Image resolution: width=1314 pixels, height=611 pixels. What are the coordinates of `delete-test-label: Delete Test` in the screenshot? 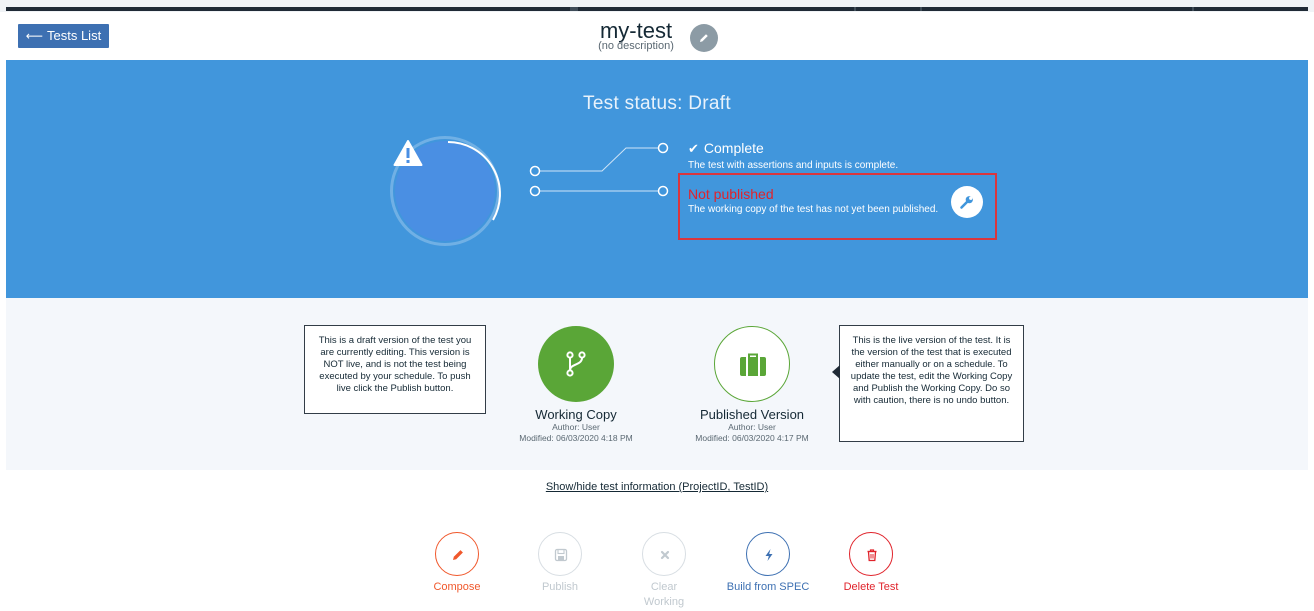 It's located at (871, 587).